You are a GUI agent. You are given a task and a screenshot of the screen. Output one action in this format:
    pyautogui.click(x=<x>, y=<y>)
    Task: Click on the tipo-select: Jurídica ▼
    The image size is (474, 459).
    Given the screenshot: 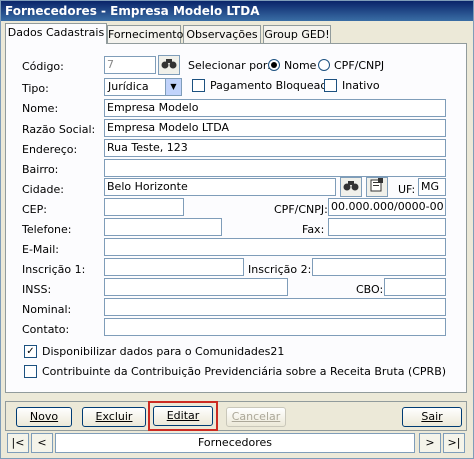 What is the action you would take?
    pyautogui.click(x=143, y=87)
    